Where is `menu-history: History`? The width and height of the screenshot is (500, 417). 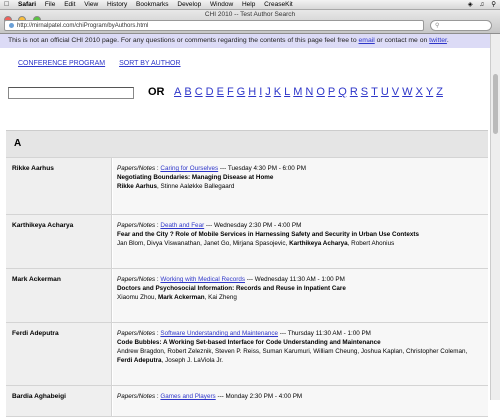
menu-history: History is located at coordinates (117, 4).